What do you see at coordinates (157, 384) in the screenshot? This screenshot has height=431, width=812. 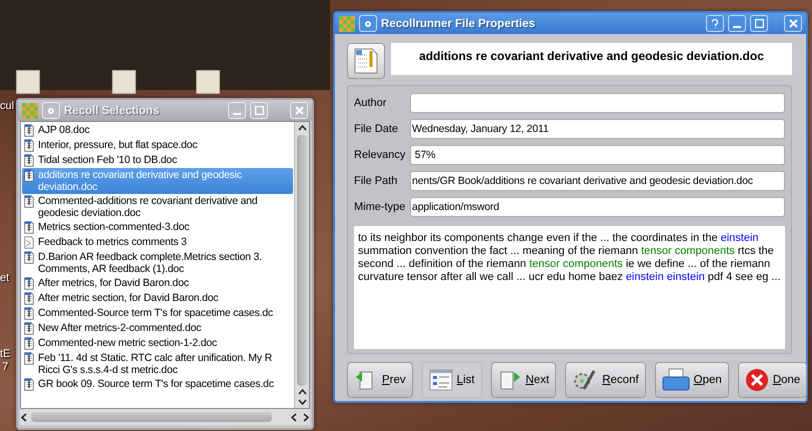 I see `file-list-item: GR book 09. Source term T's for spacetime cases.dc` at bounding box center [157, 384].